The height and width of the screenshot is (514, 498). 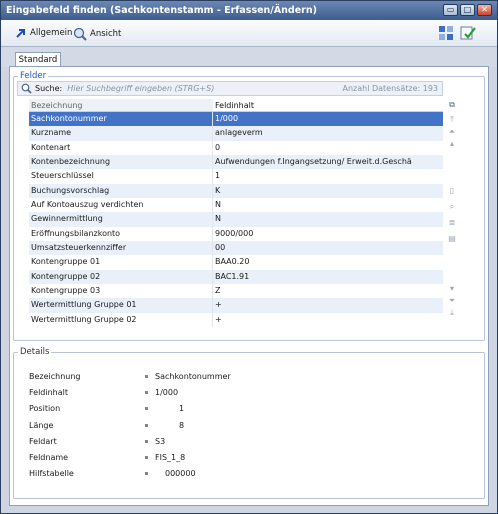 I want to click on grid-side-toolbar: ⧉ ⤒ ⏶ ▴ ▯ ⌕ ≣ ▤ ▾ ⏷ ⤓, so click(x=452, y=213).